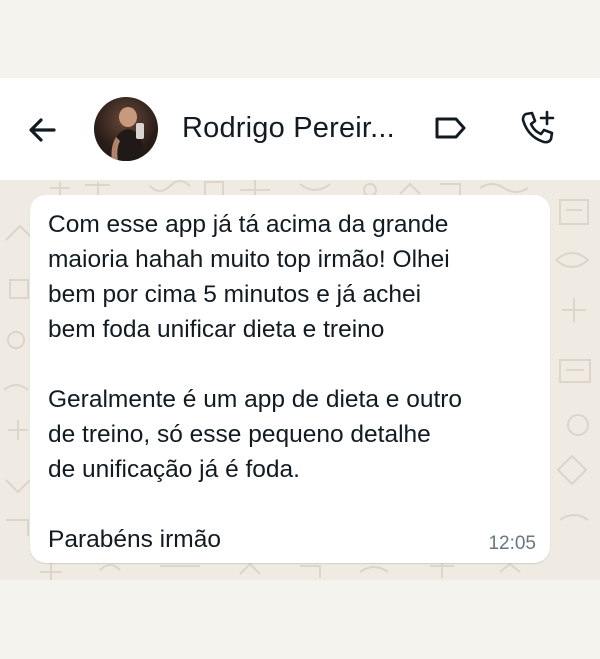  Describe the element at coordinates (300, 619) in the screenshot. I see `footer-area` at that location.